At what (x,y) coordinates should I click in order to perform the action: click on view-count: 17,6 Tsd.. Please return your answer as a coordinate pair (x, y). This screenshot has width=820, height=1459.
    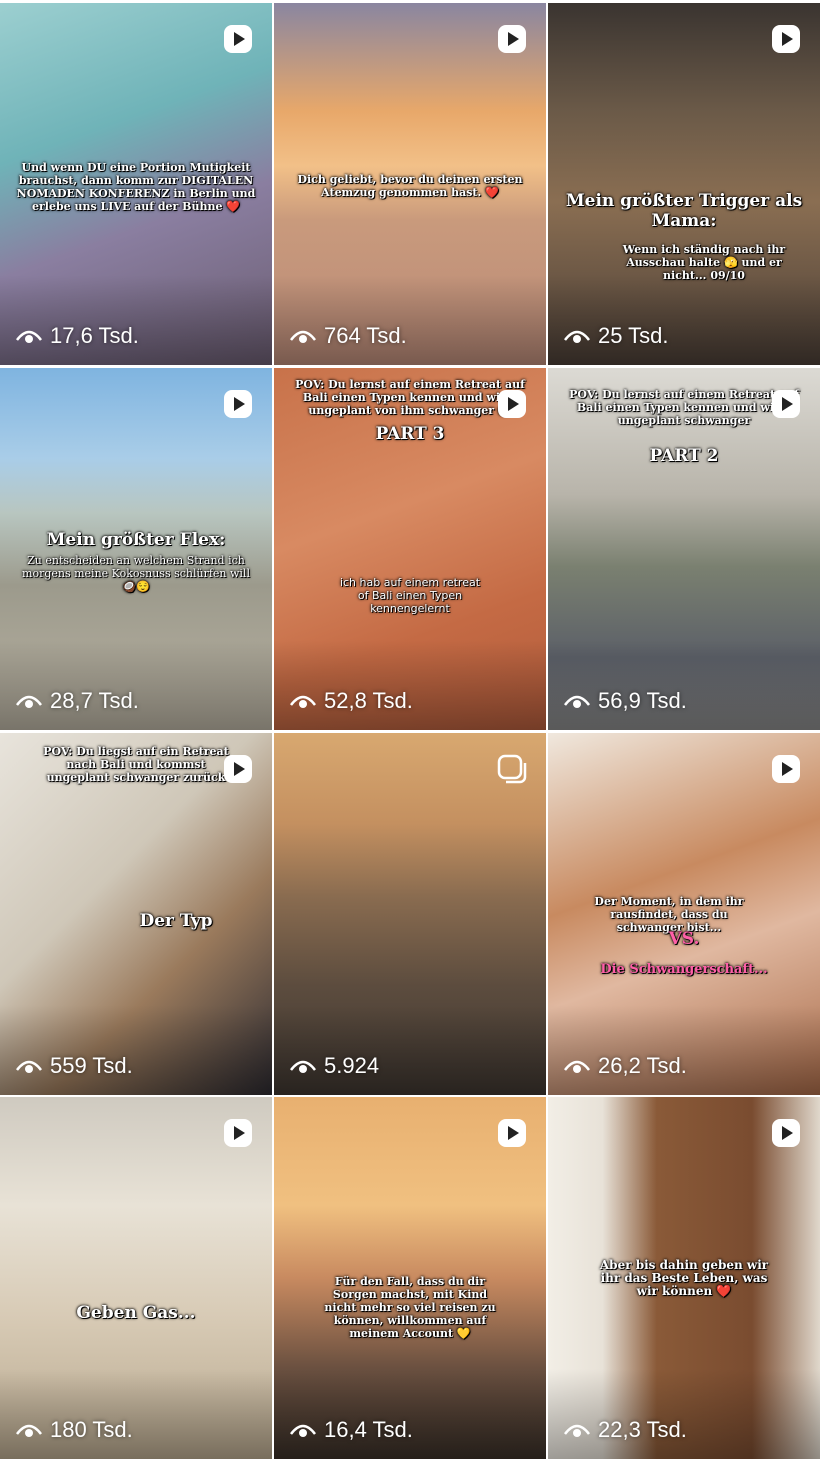
    Looking at the image, I should click on (77, 336).